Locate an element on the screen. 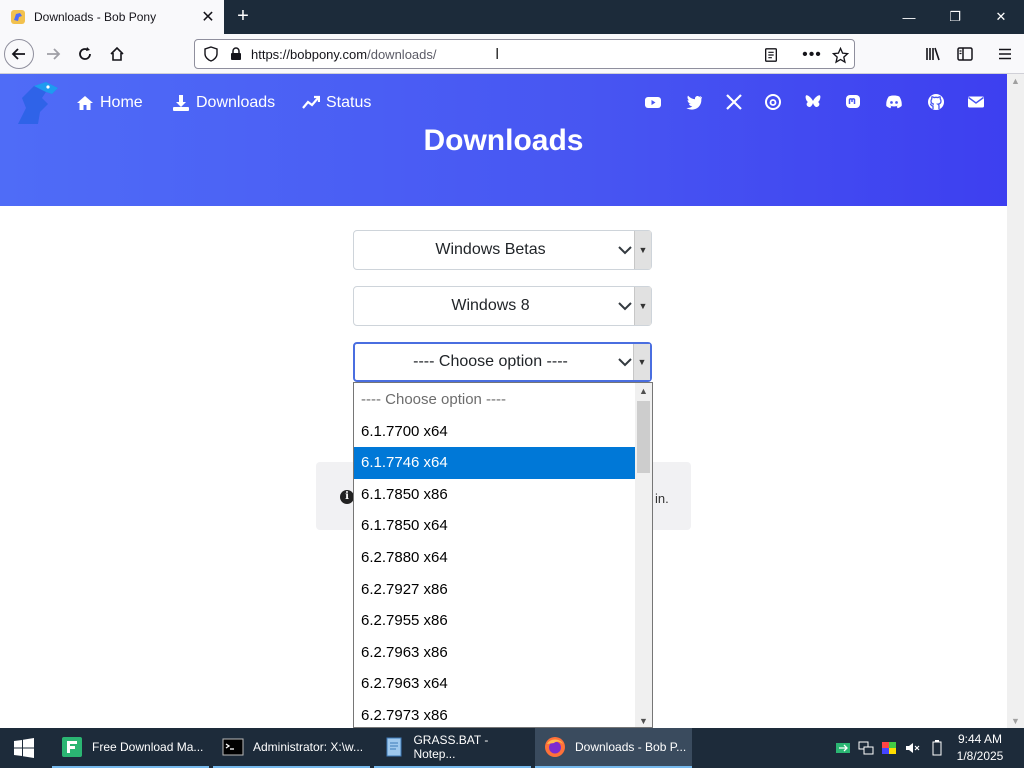 The width and height of the screenshot is (1024, 768). volume-muted-icon is located at coordinates (912, 748).